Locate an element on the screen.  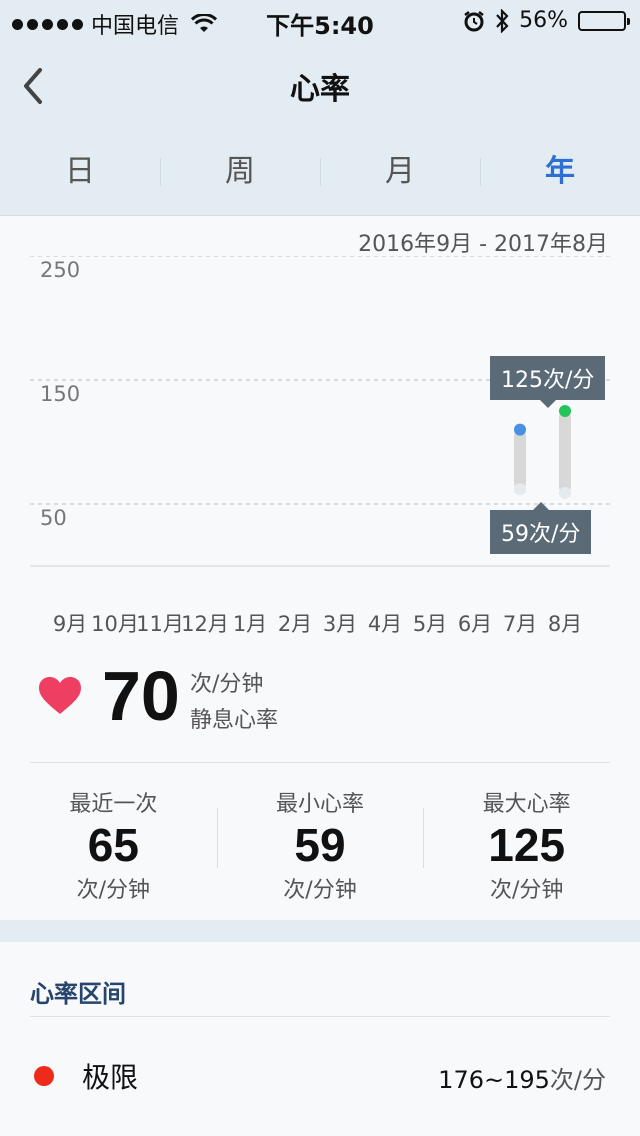
x-axis-labels: 9月 10月 11月 12月 1月 2月 3月 4月 5月 6月 7月 8月 is located at coordinates (330, 623).